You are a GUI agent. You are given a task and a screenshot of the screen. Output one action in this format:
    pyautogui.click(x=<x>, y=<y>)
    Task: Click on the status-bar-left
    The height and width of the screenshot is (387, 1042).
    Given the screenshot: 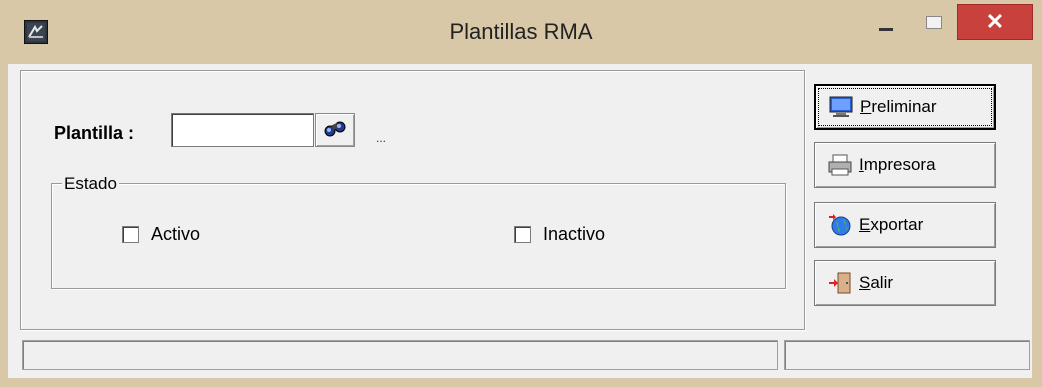 What is the action you would take?
    pyautogui.click(x=400, y=355)
    